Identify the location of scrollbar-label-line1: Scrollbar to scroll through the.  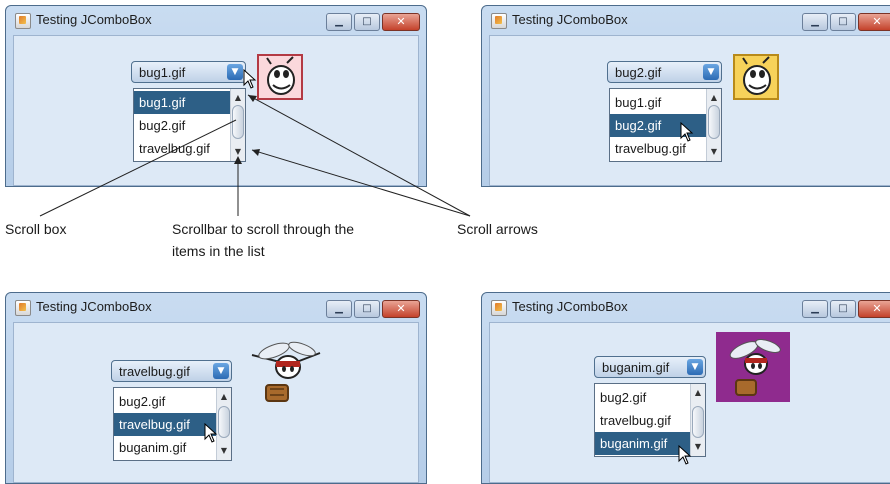
(263, 229).